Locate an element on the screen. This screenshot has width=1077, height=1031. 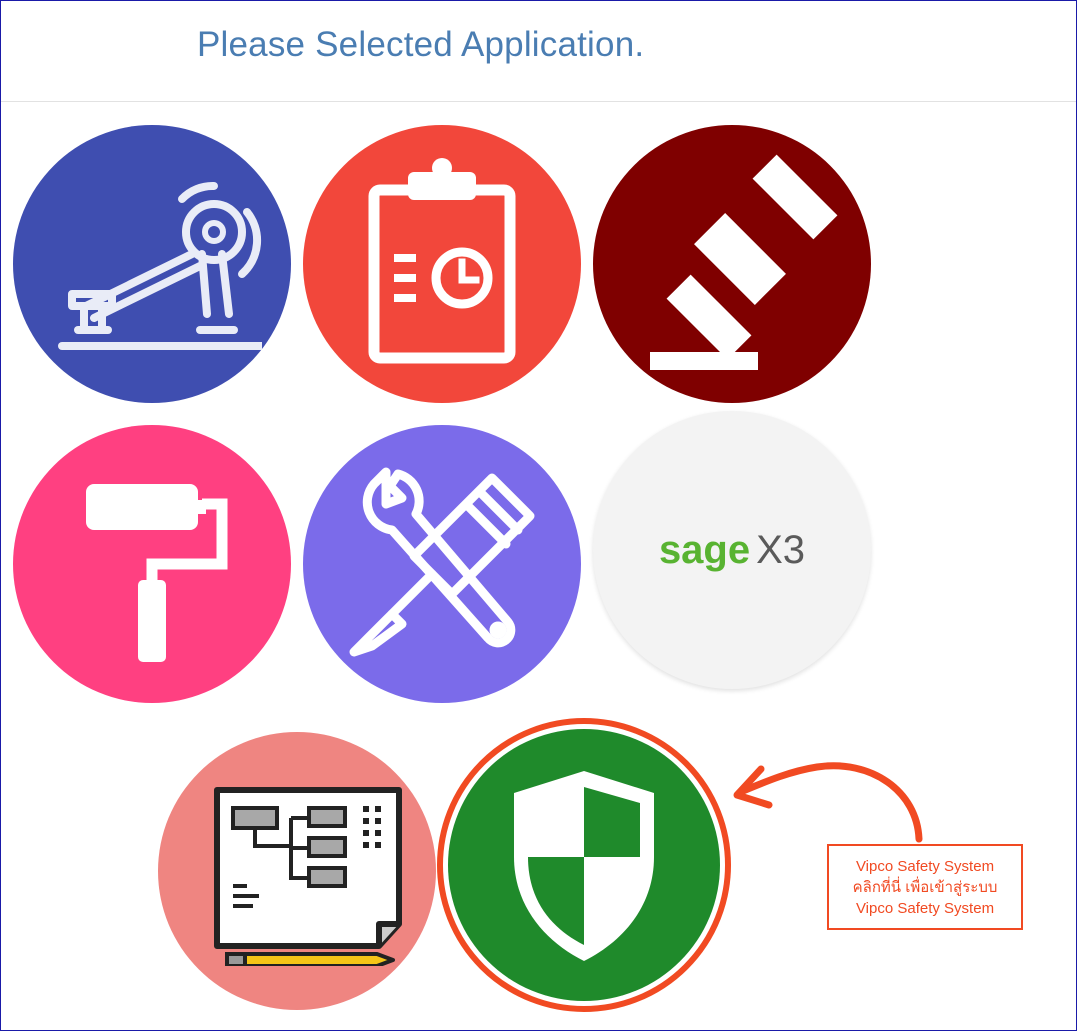
header: Please Selected Application. is located at coordinates (538, 51).